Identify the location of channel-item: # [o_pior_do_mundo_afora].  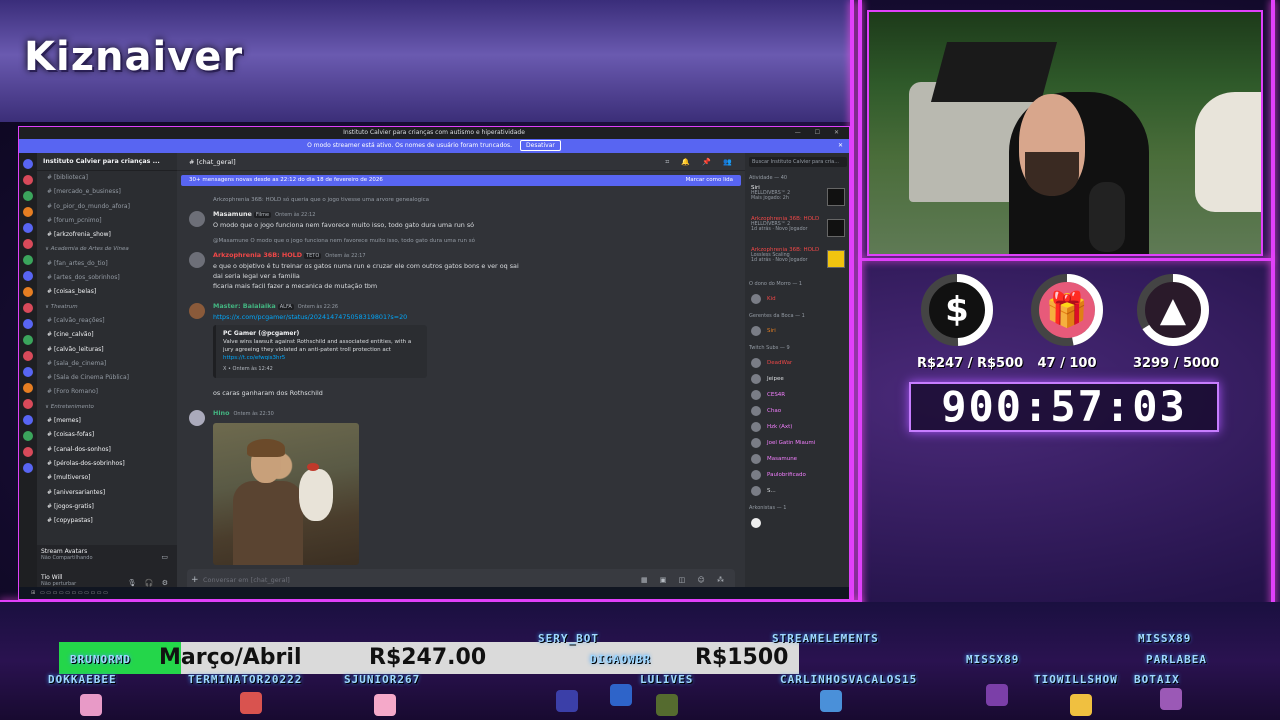
(107, 207).